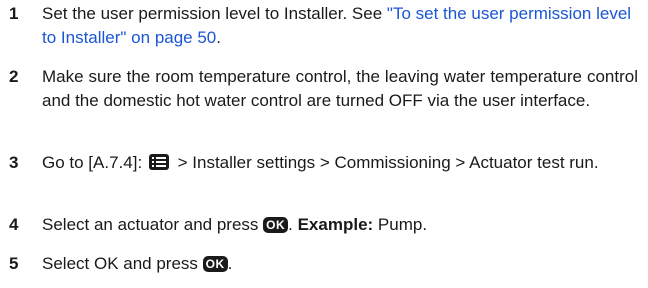 The width and height of the screenshot is (648, 288). What do you see at coordinates (94, 162) in the screenshot?
I see `step-text-before: Go to [A.7.4]:` at bounding box center [94, 162].